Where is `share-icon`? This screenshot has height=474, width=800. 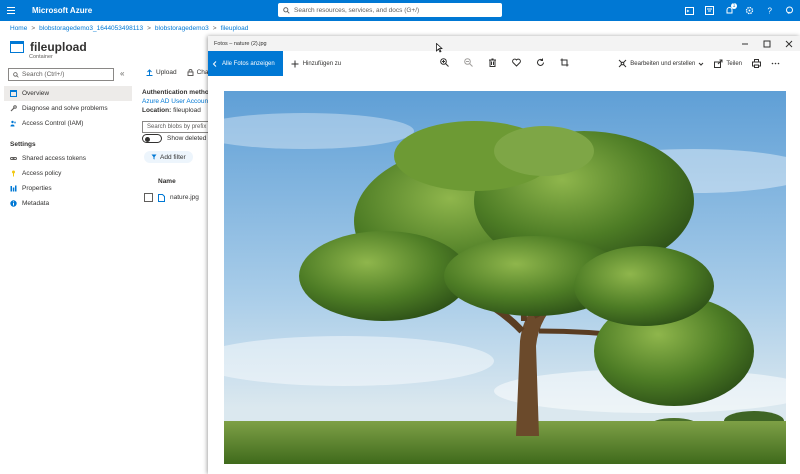 share-icon is located at coordinates (718, 63).